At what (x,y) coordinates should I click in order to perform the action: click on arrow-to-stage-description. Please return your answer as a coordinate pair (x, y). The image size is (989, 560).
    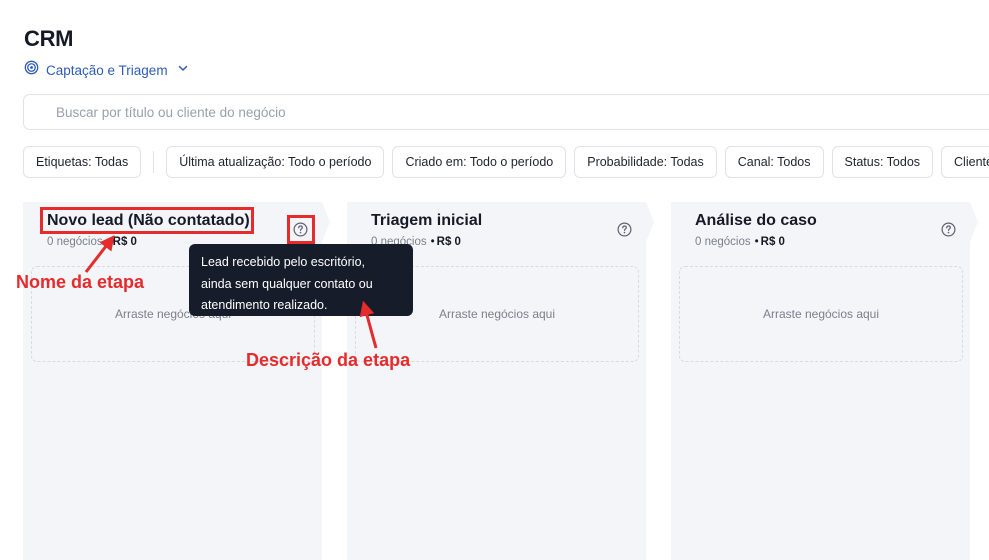
    Looking at the image, I should click on (368, 324).